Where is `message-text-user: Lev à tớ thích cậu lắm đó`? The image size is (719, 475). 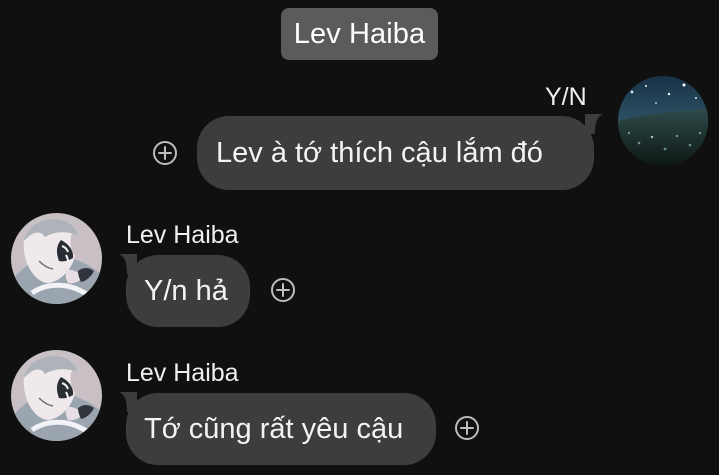 message-text-user: Lev à tớ thích cậu lắm đó is located at coordinates (379, 153).